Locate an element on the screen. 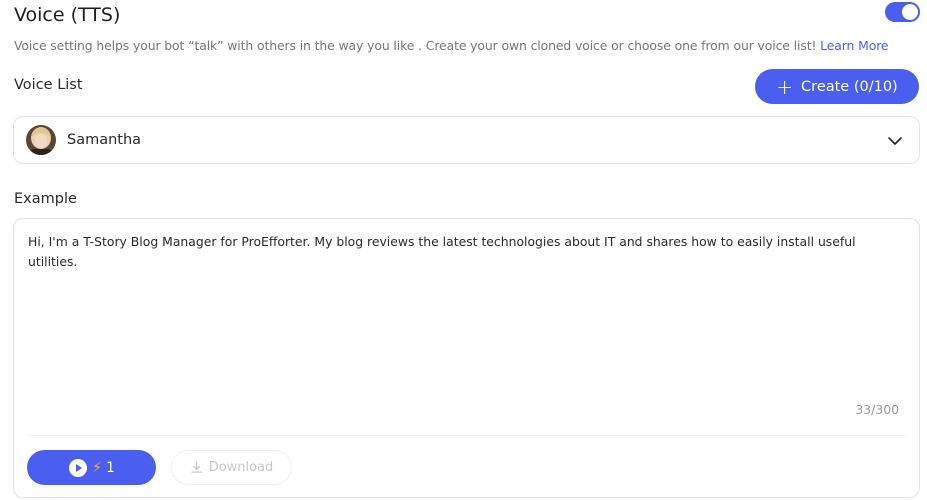 The image size is (927, 500). character-counter: 33/300 is located at coordinates (877, 409).